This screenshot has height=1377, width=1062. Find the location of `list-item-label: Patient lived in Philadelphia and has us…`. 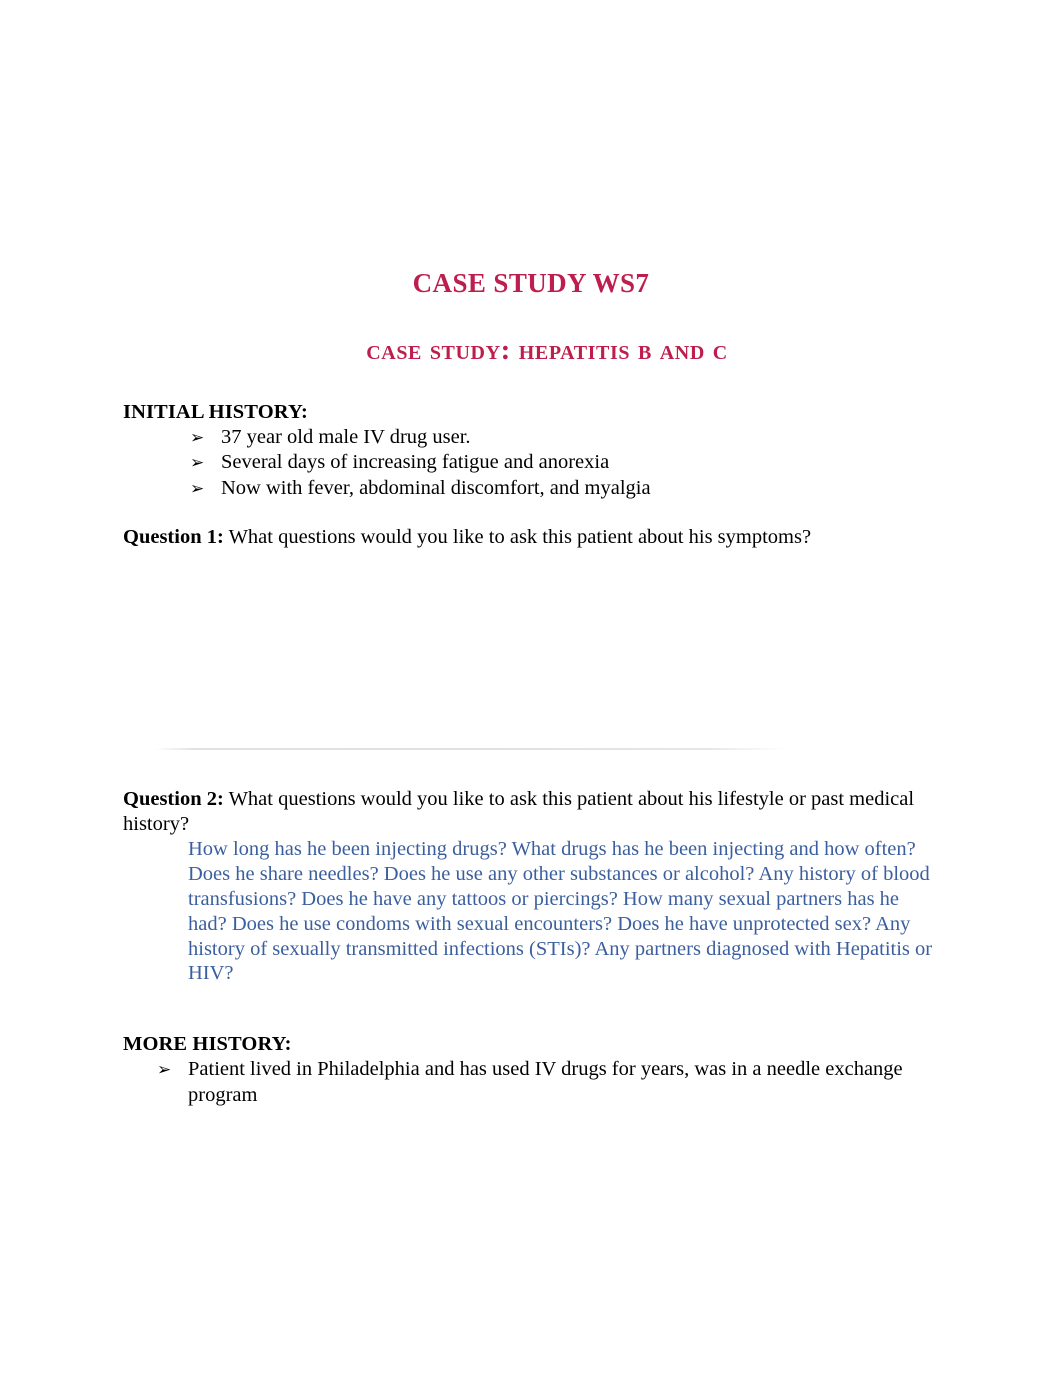

list-item-label: Patient lived in Philadelphia and has us… is located at coordinates (545, 1082).